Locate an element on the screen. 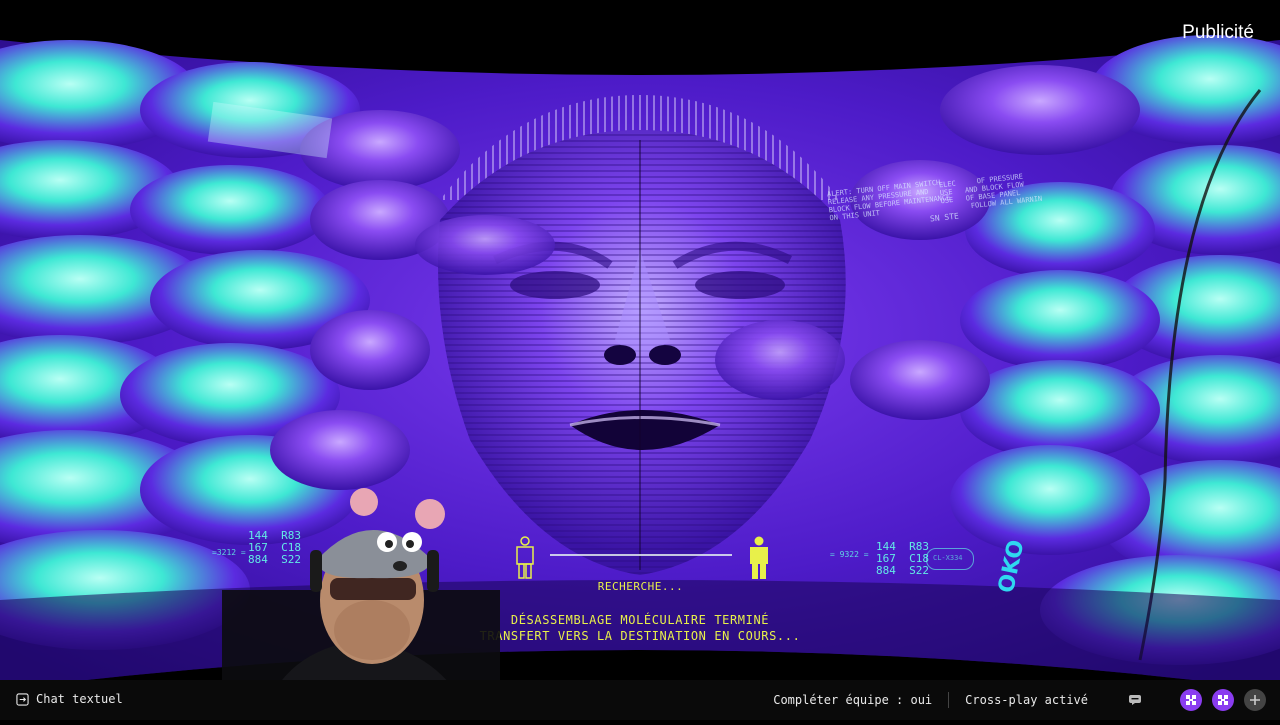  crossplay-status: Cross-play activé is located at coordinates (1026, 700).